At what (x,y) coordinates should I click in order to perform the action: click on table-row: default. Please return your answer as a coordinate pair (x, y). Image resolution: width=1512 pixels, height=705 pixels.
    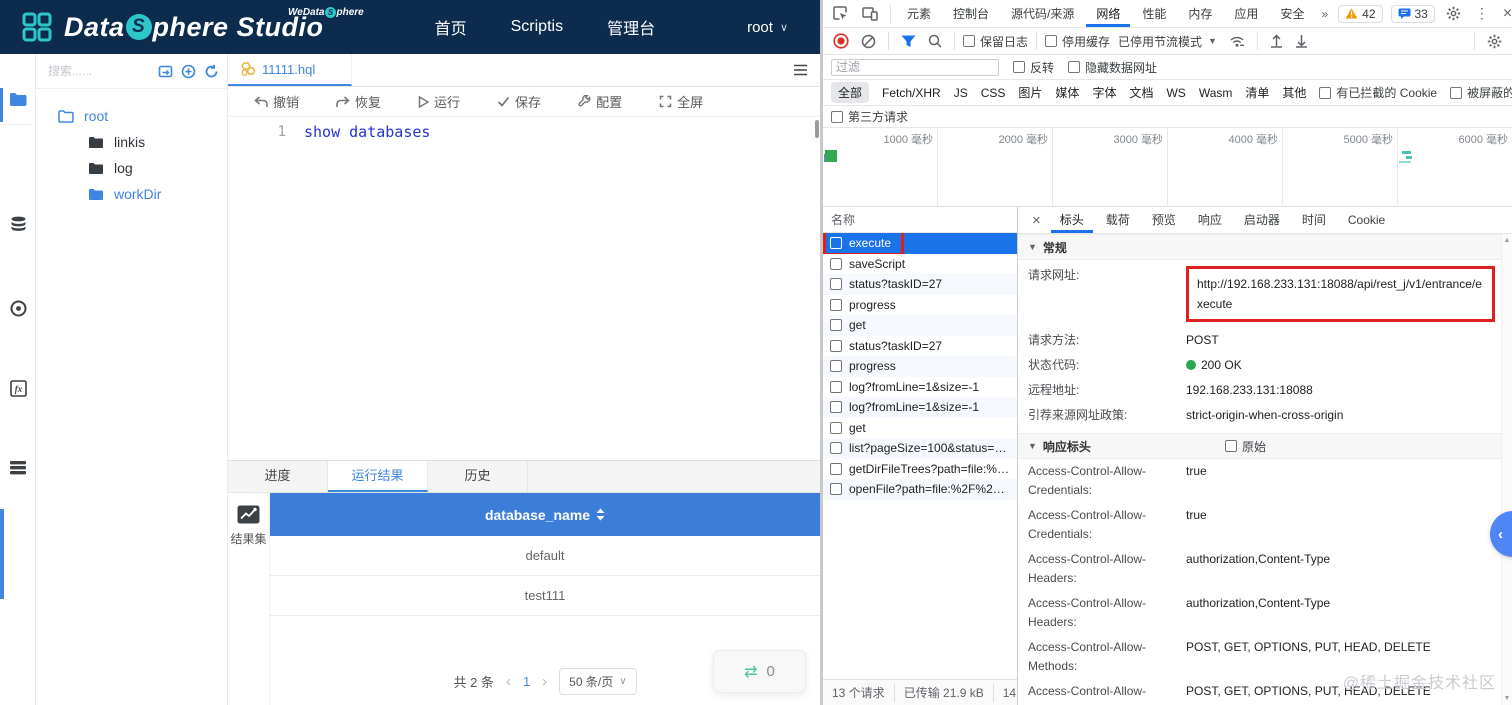
    Looking at the image, I should click on (545, 556).